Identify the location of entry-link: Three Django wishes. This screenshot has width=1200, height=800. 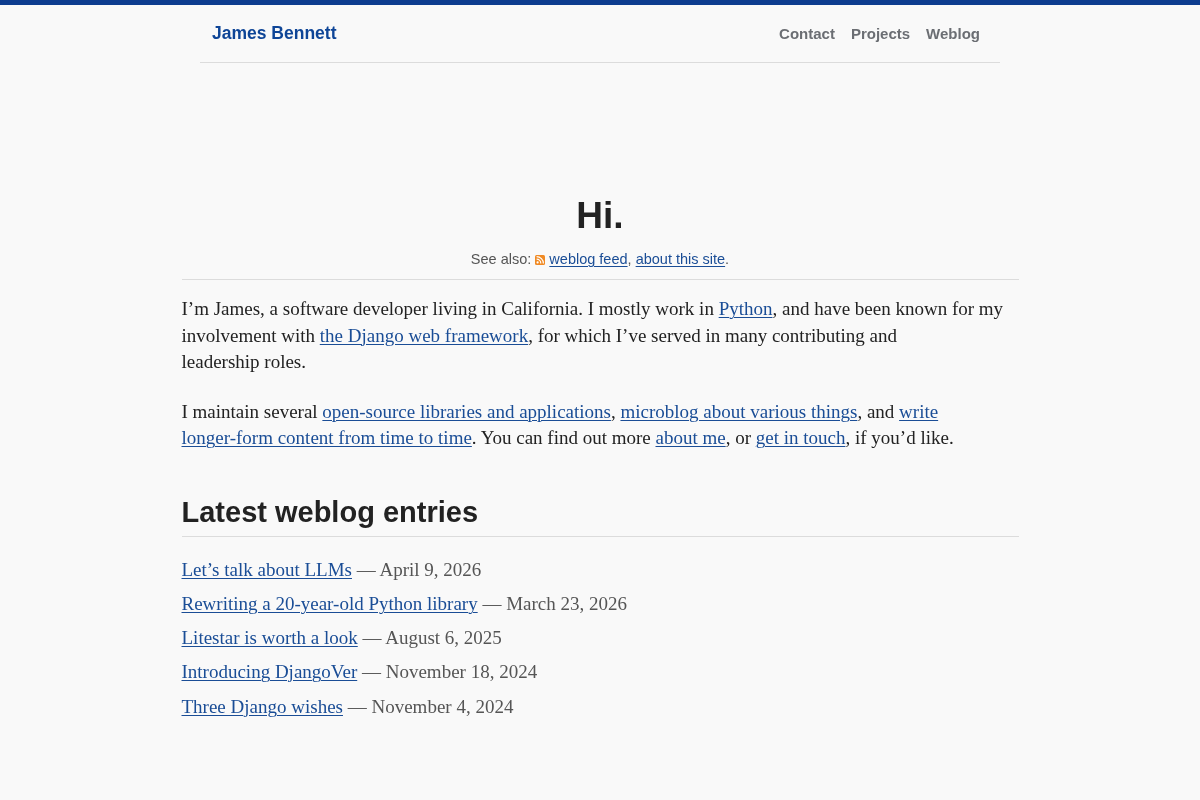
(262, 706).